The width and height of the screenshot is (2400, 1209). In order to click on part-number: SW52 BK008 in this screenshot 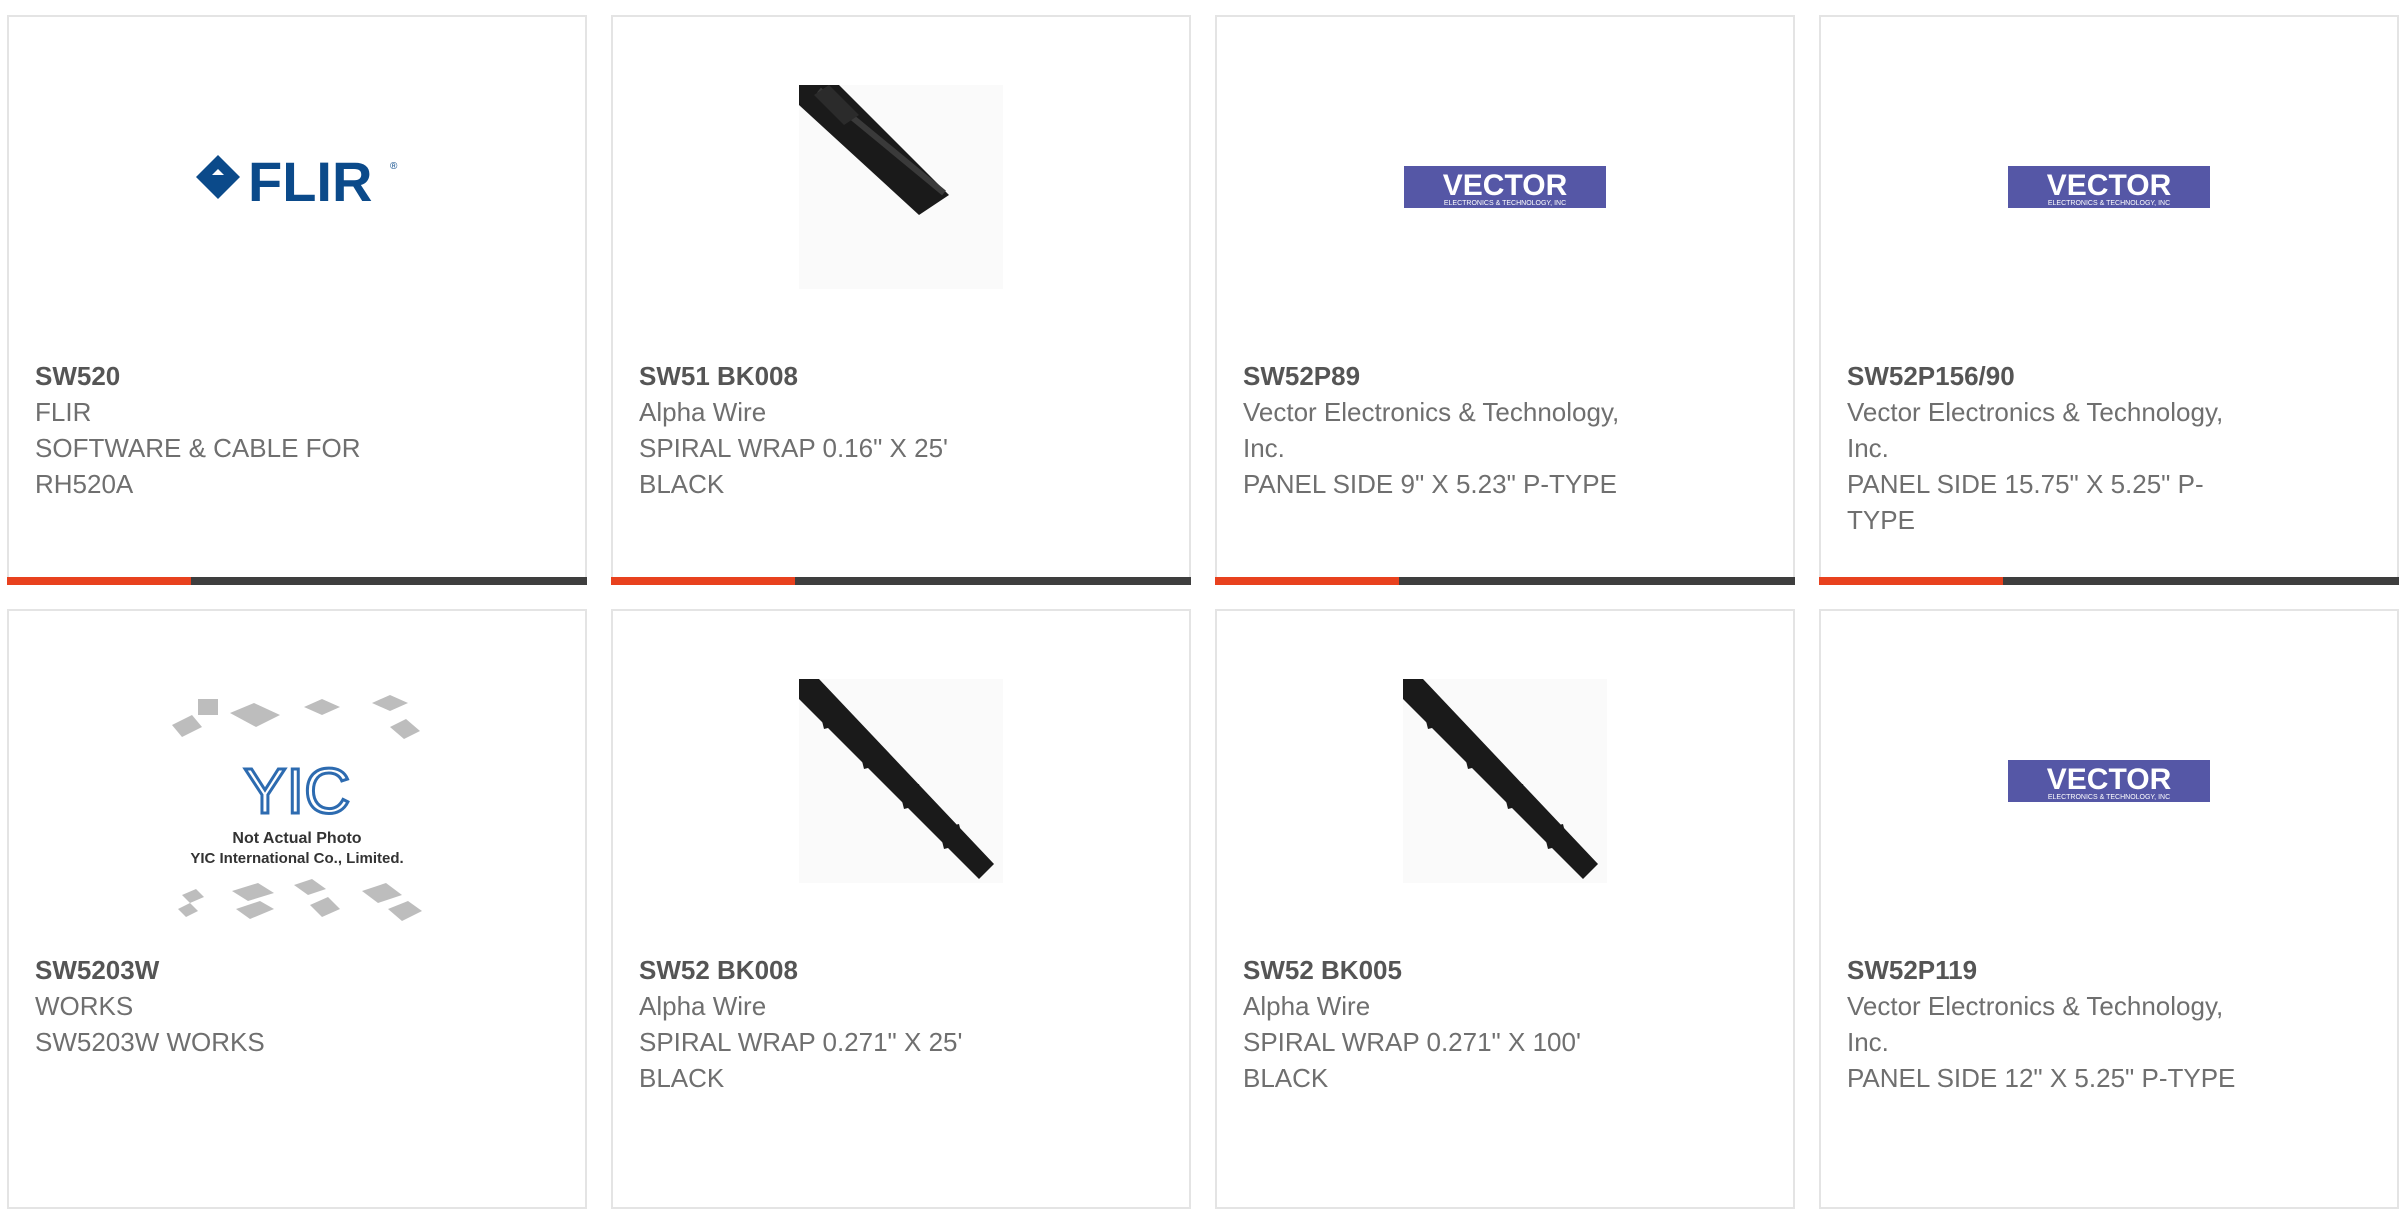, I will do `click(849, 970)`.